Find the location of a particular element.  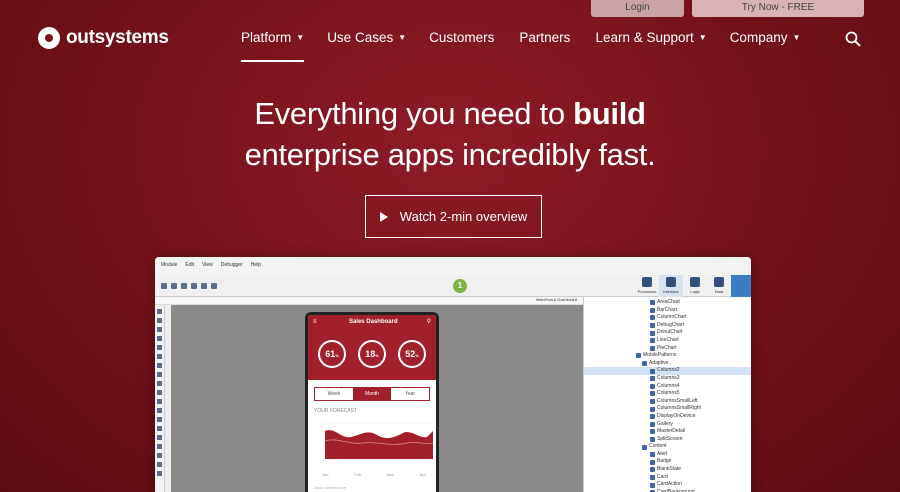

tree-node-label: PieChart is located at coordinates (667, 347).